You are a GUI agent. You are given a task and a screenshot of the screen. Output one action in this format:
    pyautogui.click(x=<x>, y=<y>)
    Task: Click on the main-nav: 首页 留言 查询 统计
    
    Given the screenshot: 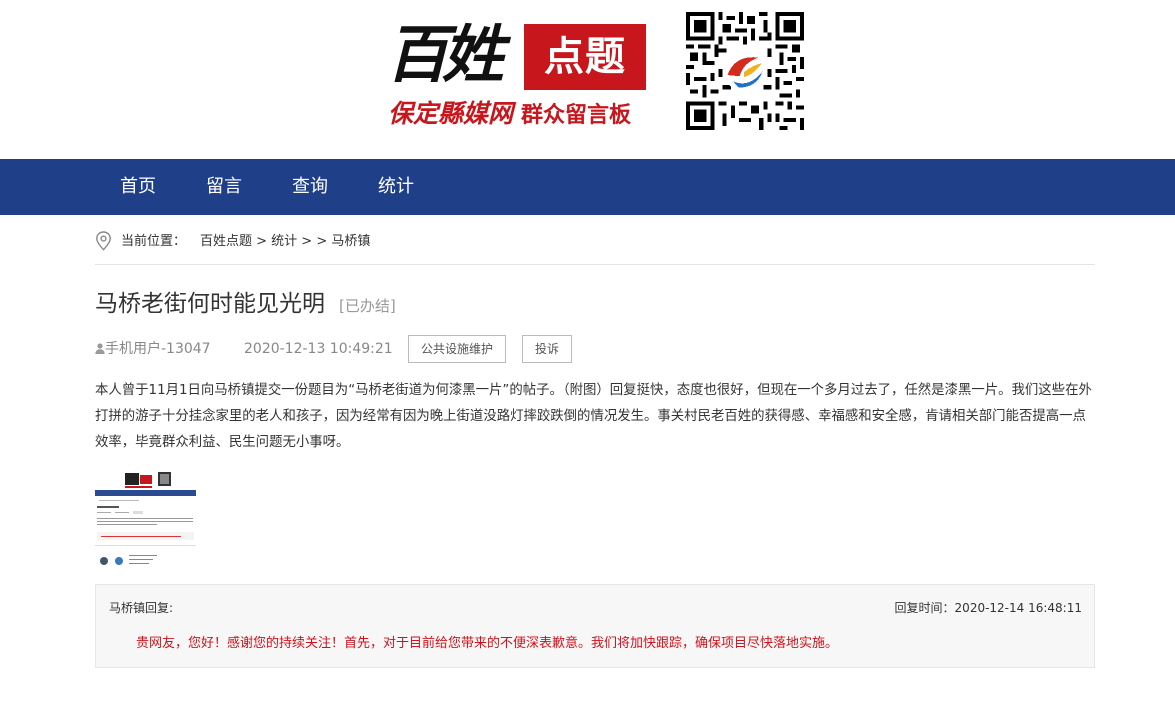 What is the action you would take?
    pyautogui.click(x=587, y=187)
    